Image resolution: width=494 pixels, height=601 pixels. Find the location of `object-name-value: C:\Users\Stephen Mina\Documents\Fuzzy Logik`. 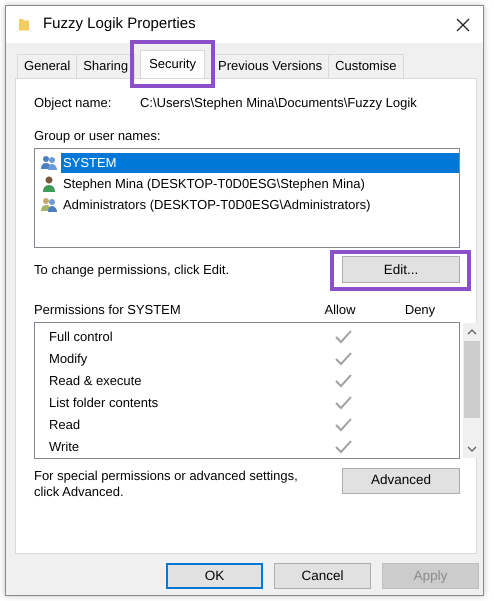

object-name-value: C:\Users\Stephen Mina\Documents\Fuzzy Logik is located at coordinates (278, 103).